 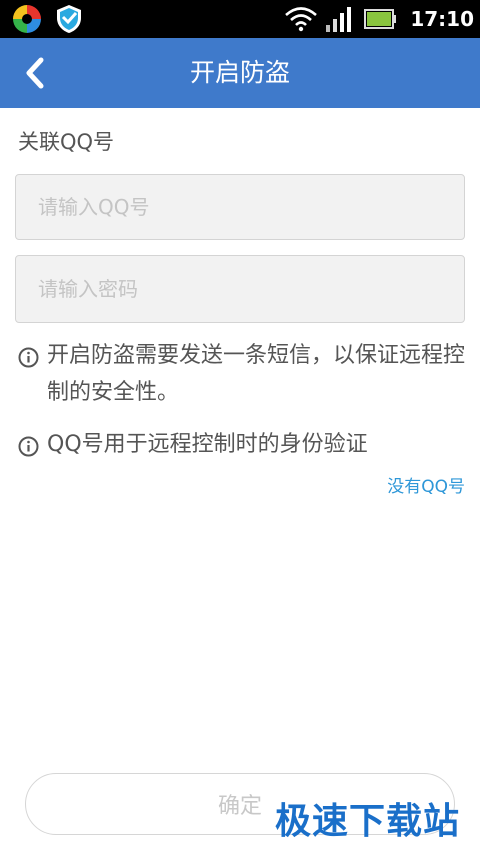 I want to click on info-row-qq: QQ号用于远程控制时的身份验证, so click(x=242, y=447).